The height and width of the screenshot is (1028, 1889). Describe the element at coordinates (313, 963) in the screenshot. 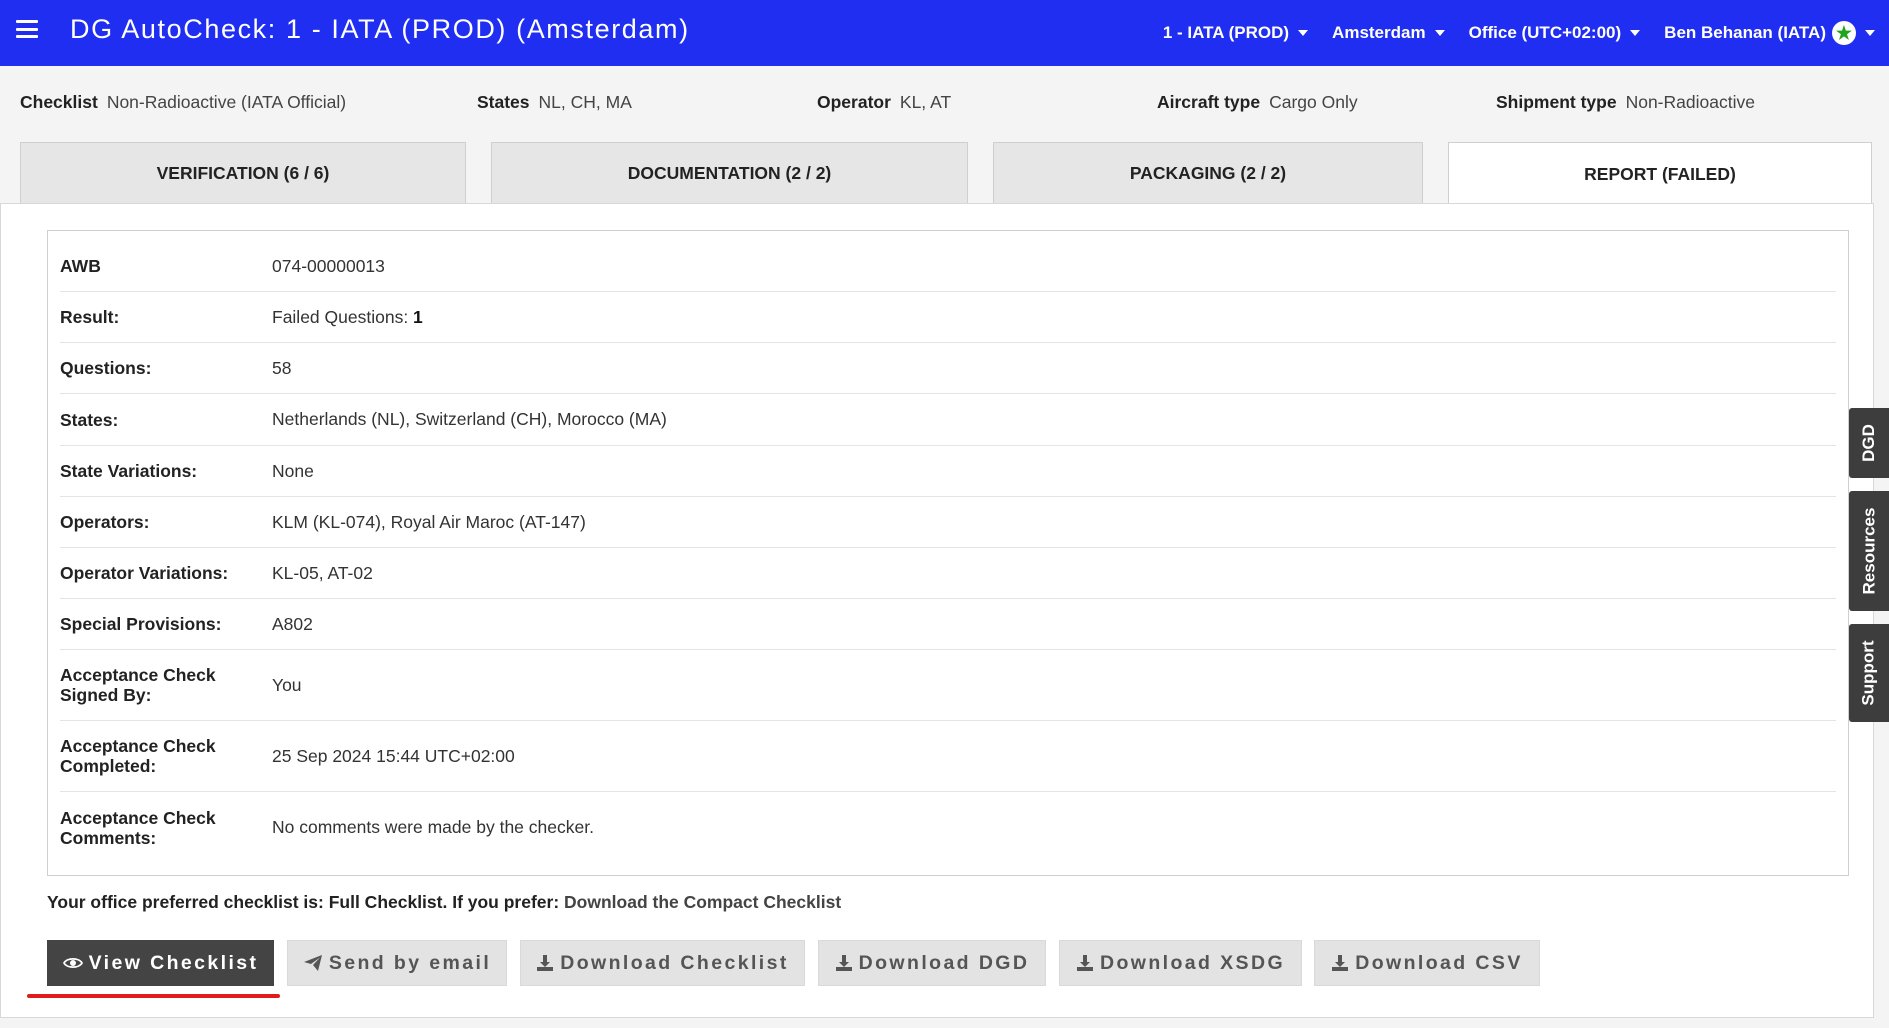

I see `paper-plane-icon` at that location.